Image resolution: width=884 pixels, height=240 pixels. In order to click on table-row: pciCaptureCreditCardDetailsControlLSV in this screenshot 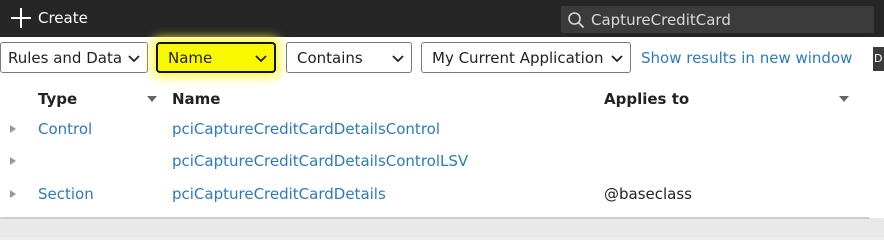, I will do `click(434, 162)`.